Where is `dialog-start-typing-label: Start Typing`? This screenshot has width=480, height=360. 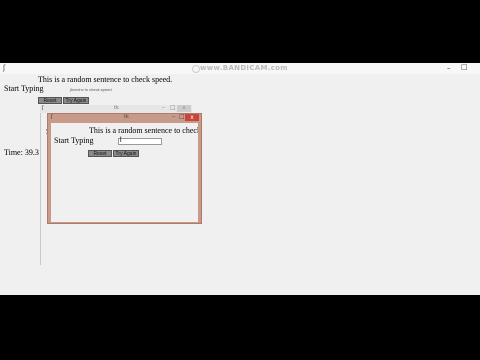
dialog-start-typing-label: Start Typing is located at coordinates (74, 140).